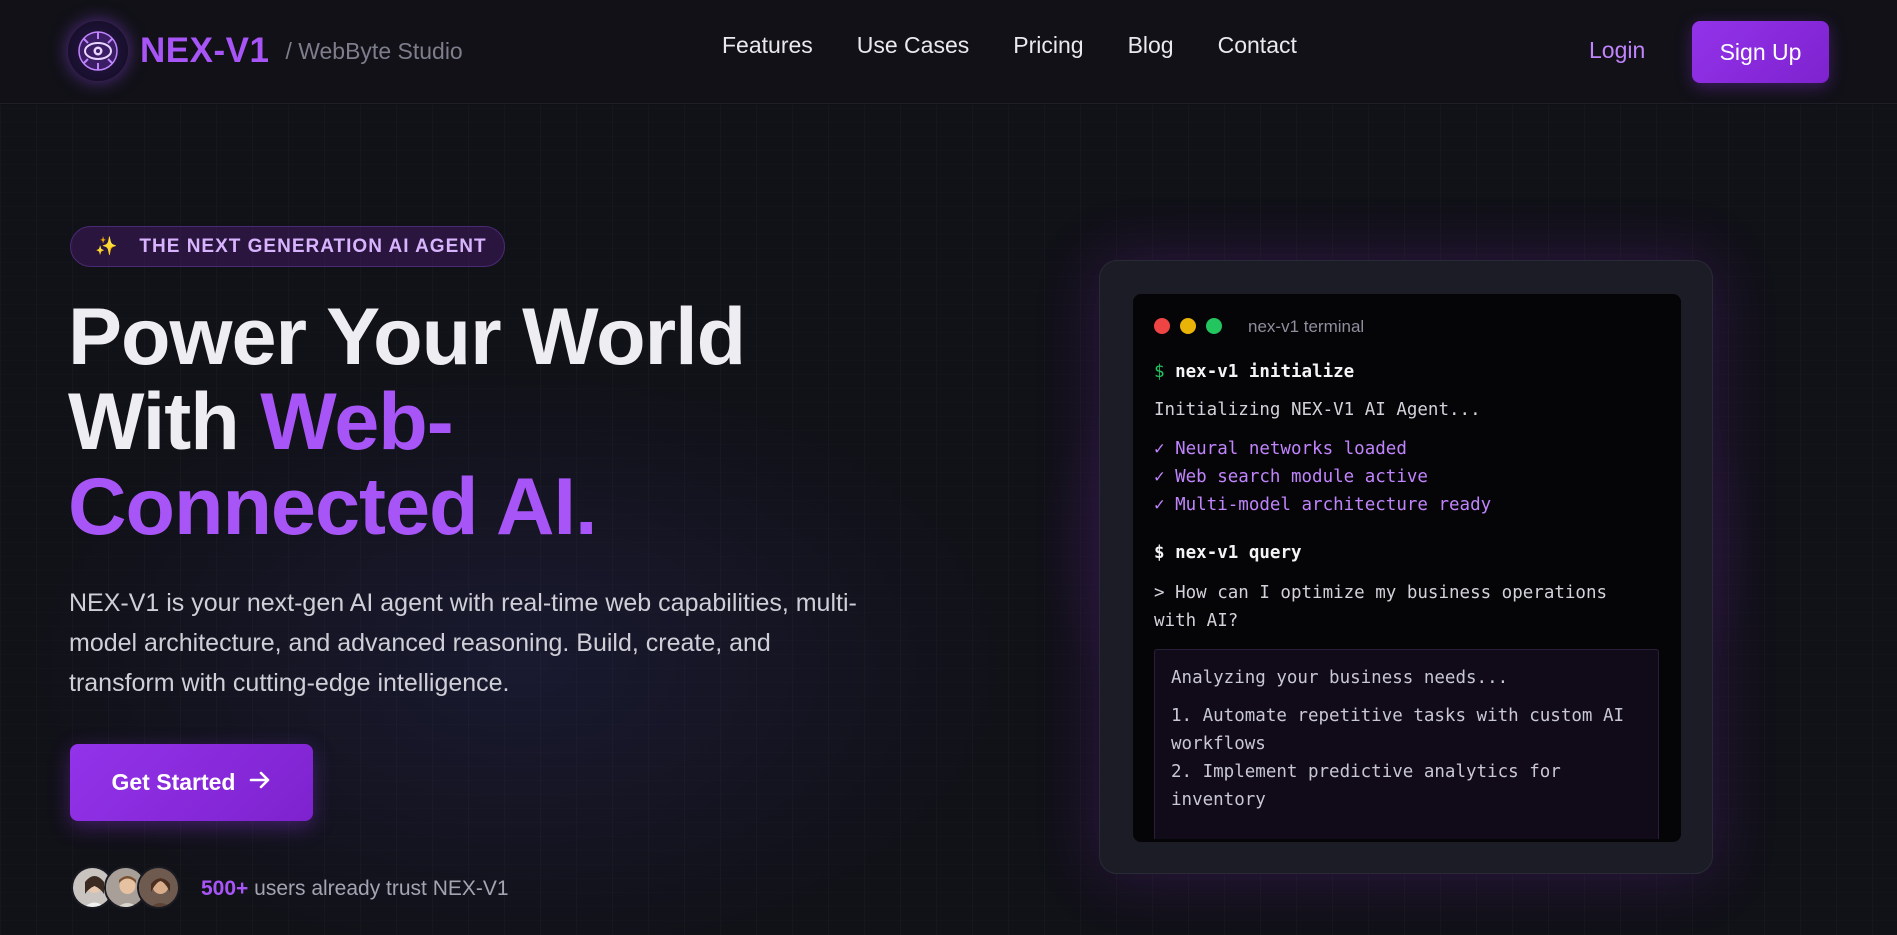 Image resolution: width=1897 pixels, height=935 pixels. I want to click on close-dot-icon, so click(1162, 326).